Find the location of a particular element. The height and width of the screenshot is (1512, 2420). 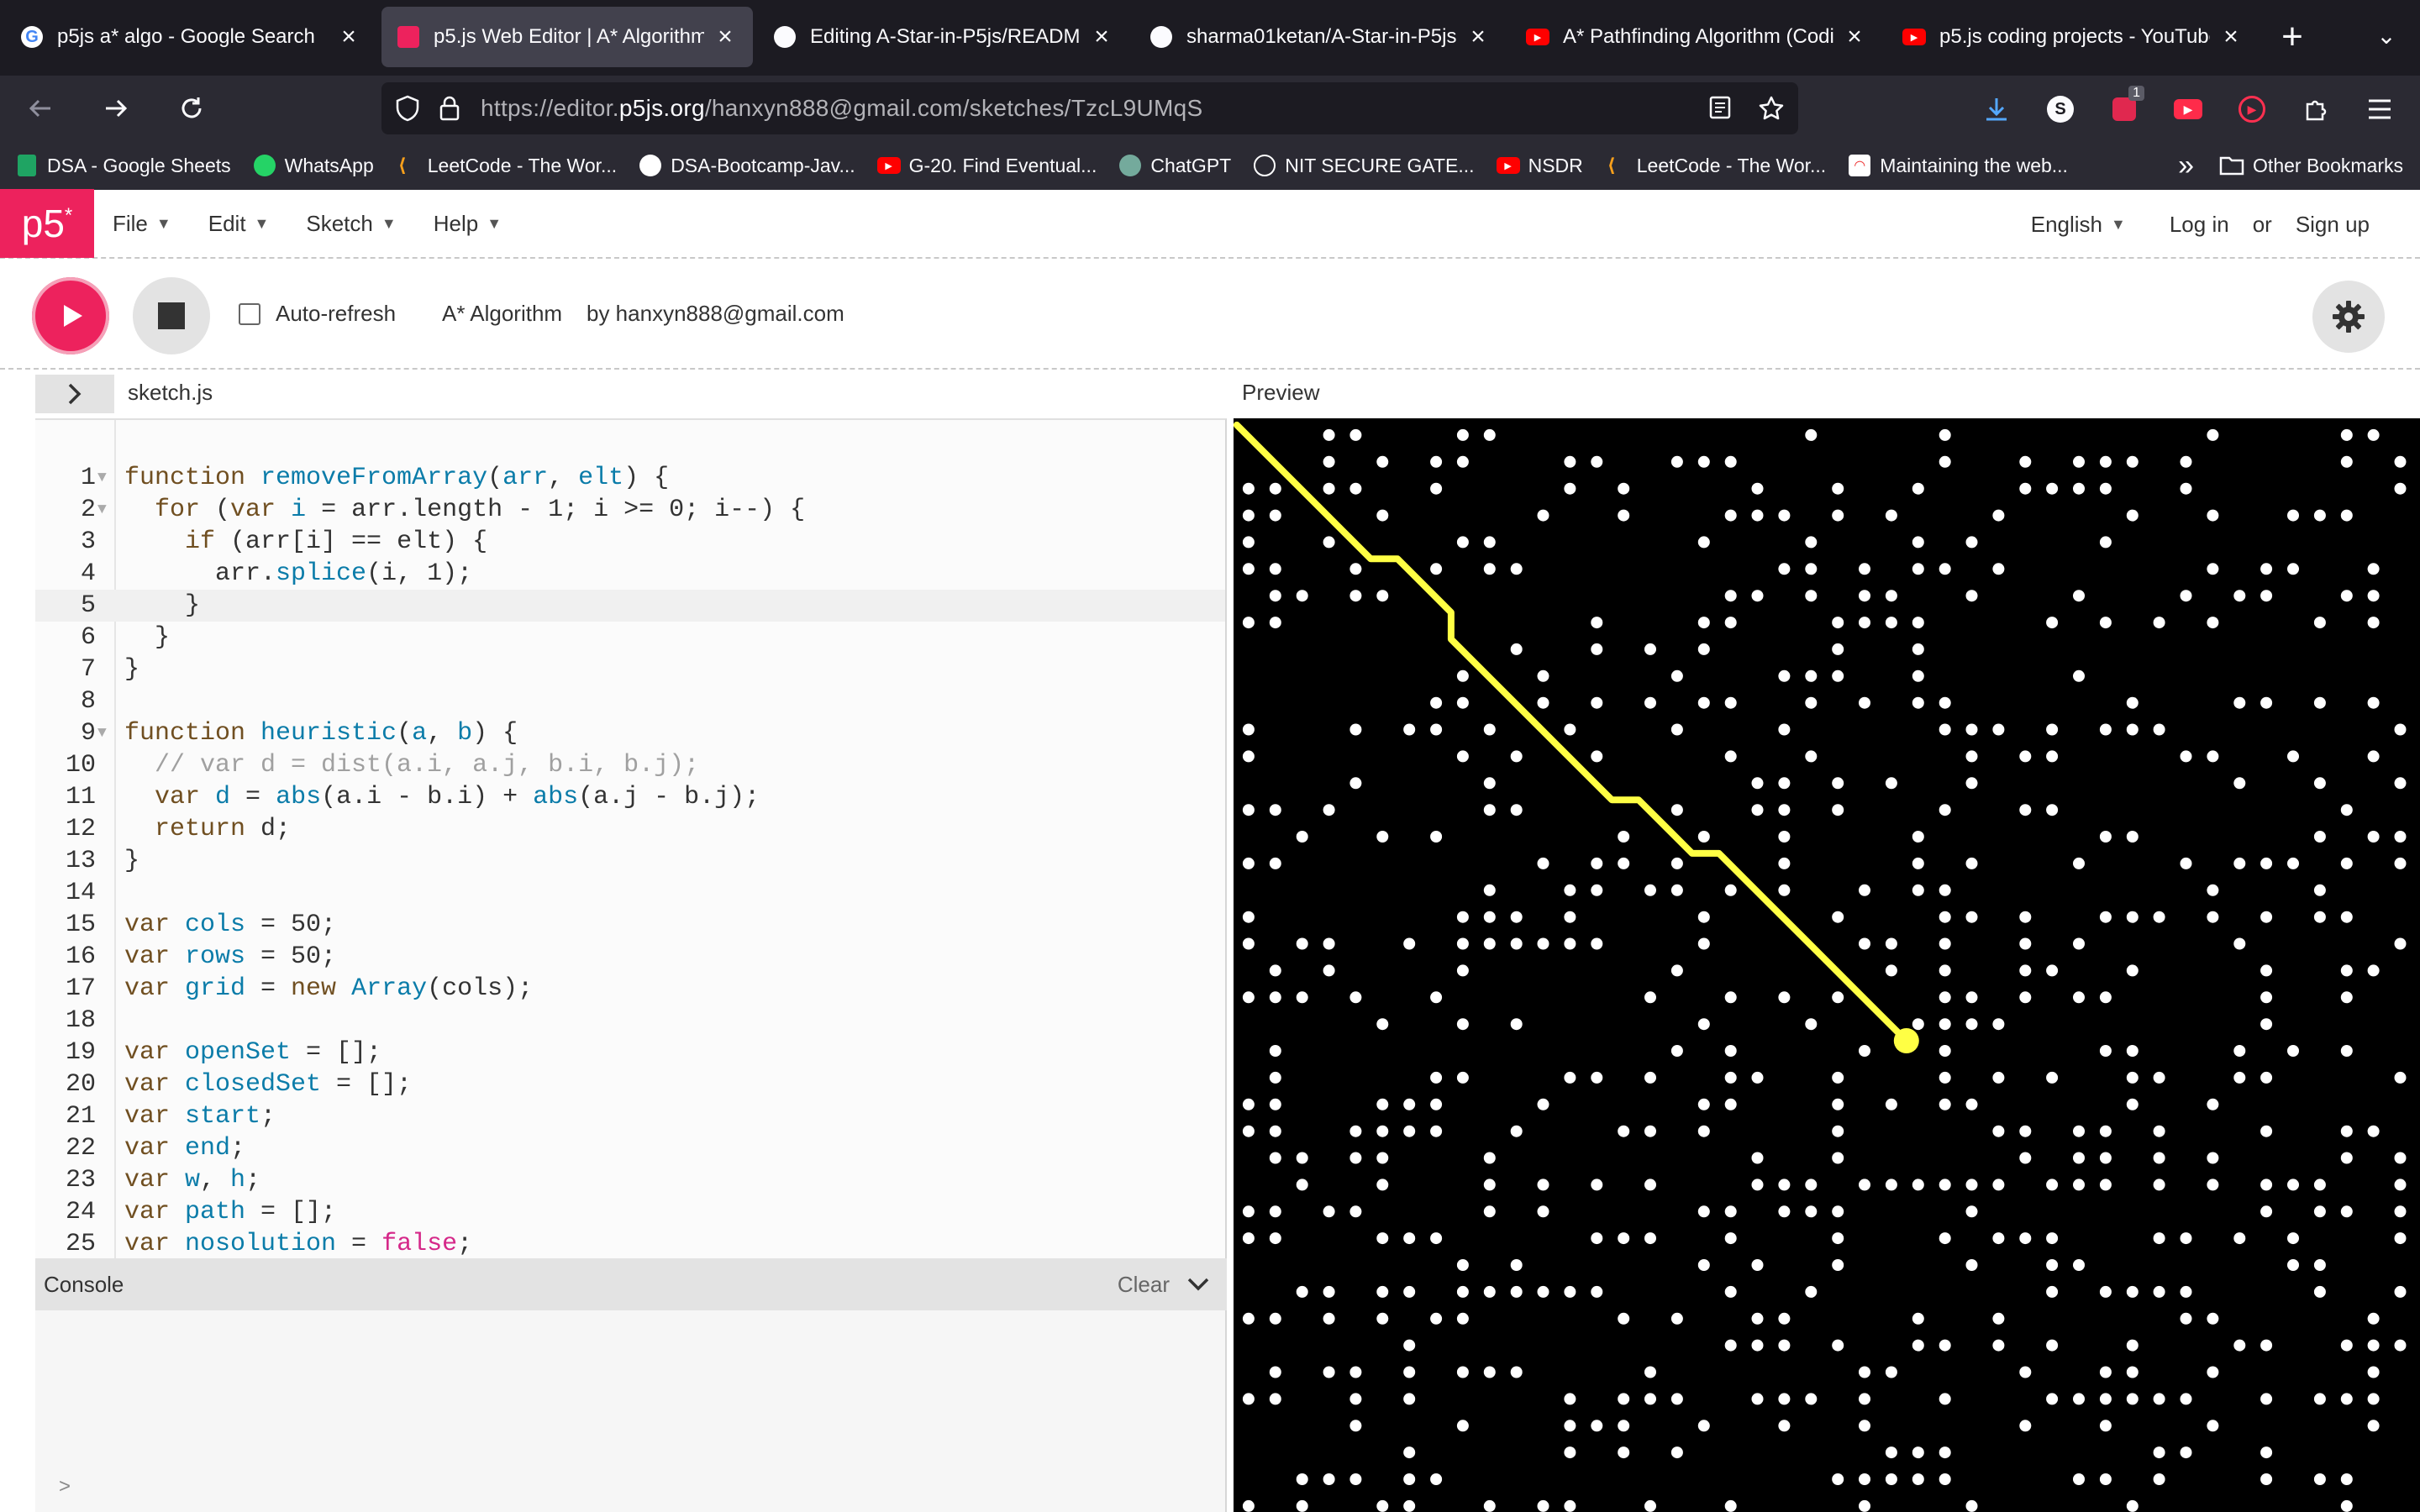

reload-button is located at coordinates (191, 108).